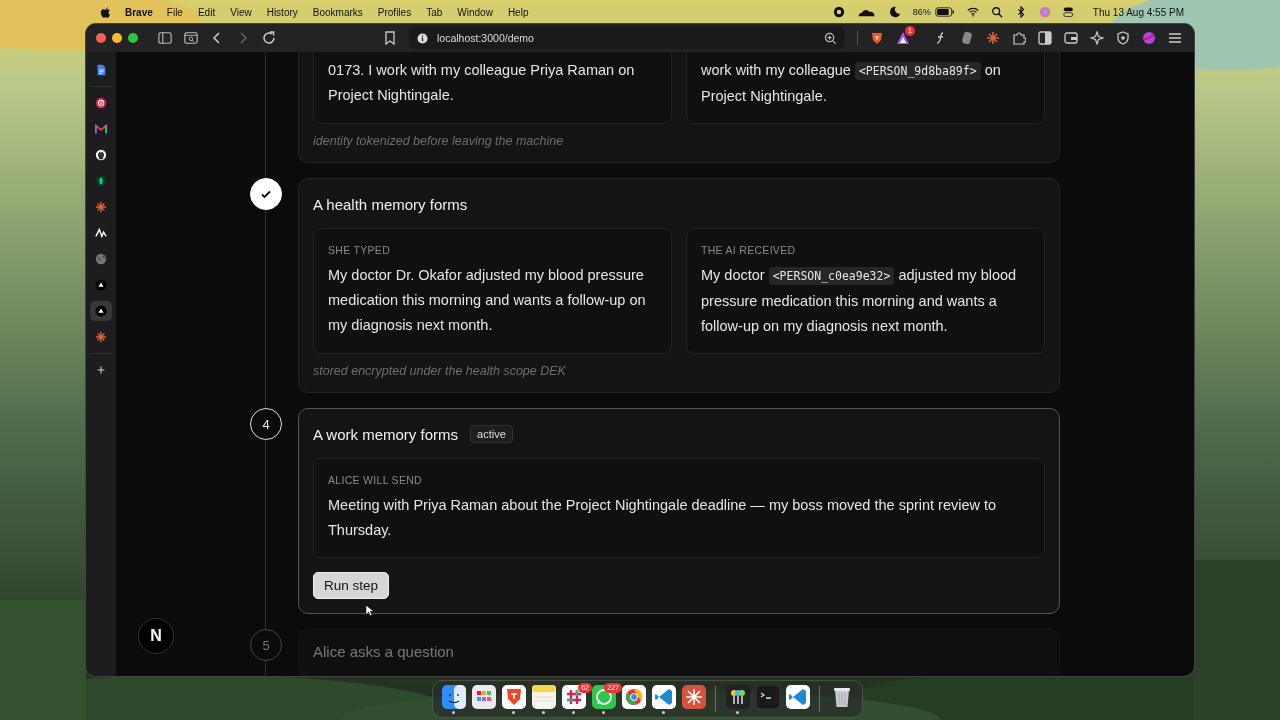 Image resolution: width=1280 pixels, height=720 pixels. Describe the element at coordinates (165, 38) in the screenshot. I see `sidebar-toggle-icon` at that location.